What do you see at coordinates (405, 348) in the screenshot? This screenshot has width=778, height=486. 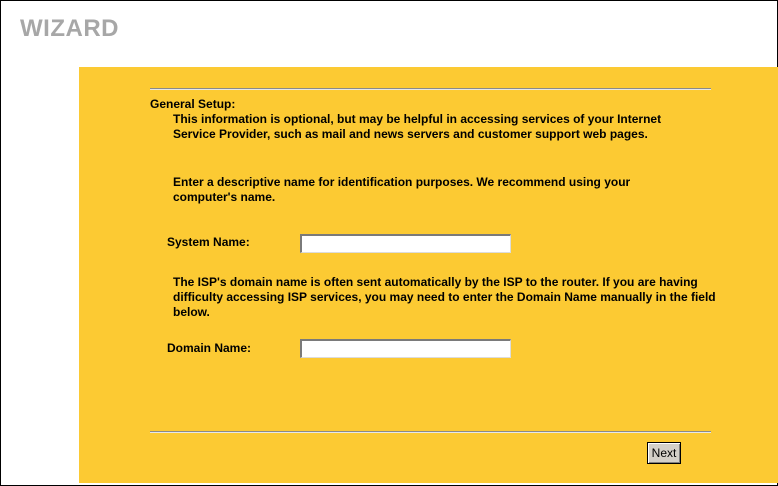 I see `domain-name-input` at bounding box center [405, 348].